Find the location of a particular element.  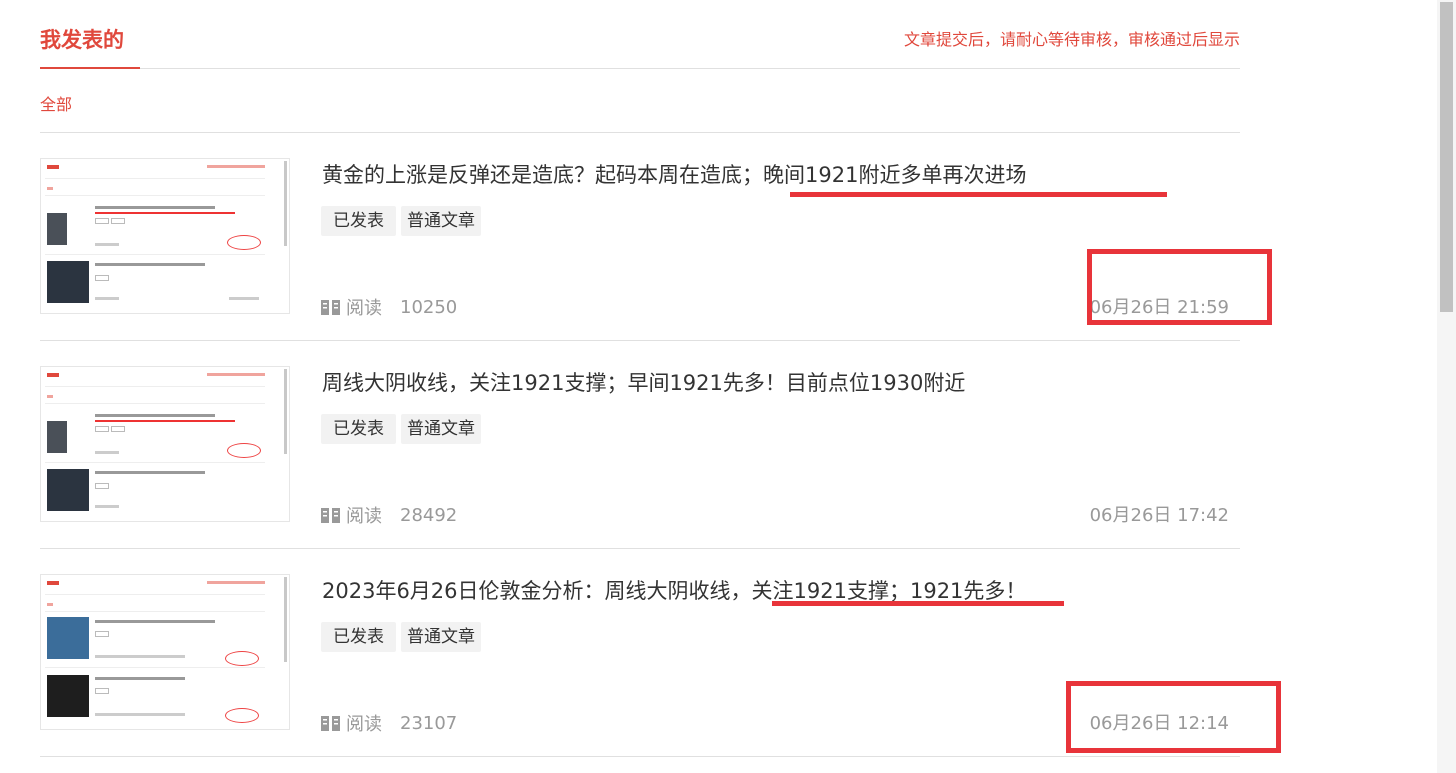

publish-time: 06月26日 17:42 is located at coordinates (1159, 515).